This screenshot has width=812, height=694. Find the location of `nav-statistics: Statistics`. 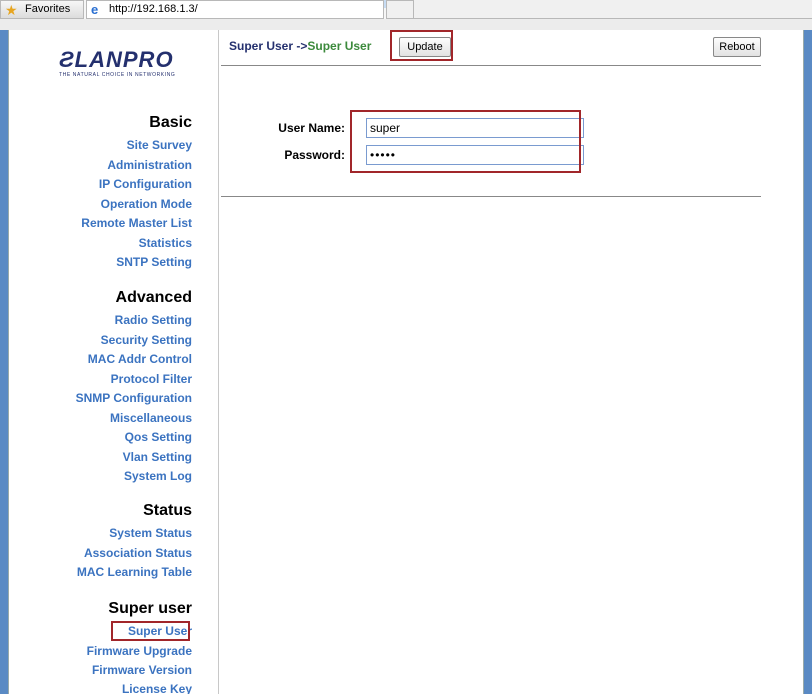

nav-statistics: Statistics is located at coordinates (165, 243).